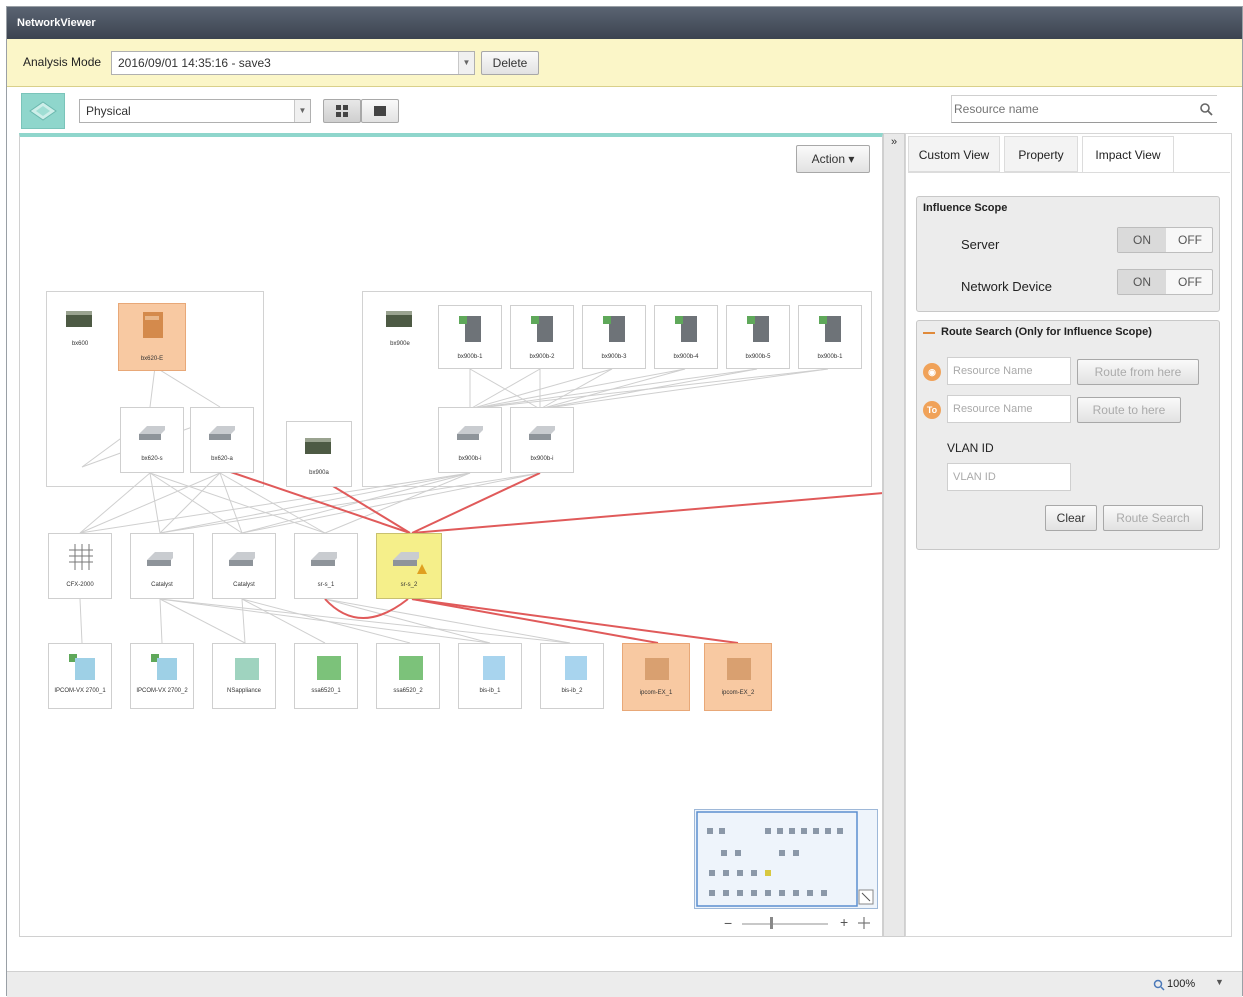  What do you see at coordinates (244, 691) in the screenshot?
I see `node-label: NSappliance` at bounding box center [244, 691].